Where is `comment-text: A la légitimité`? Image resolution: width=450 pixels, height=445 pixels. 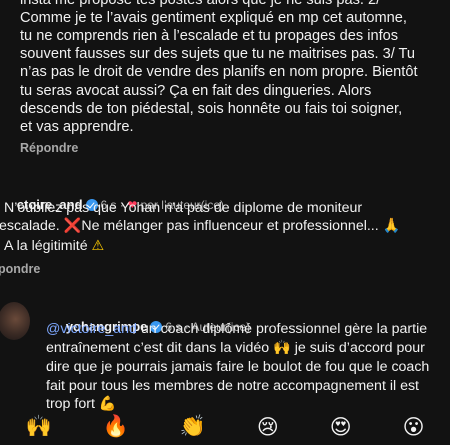 comment-text: A la légitimité is located at coordinates (48, 246).